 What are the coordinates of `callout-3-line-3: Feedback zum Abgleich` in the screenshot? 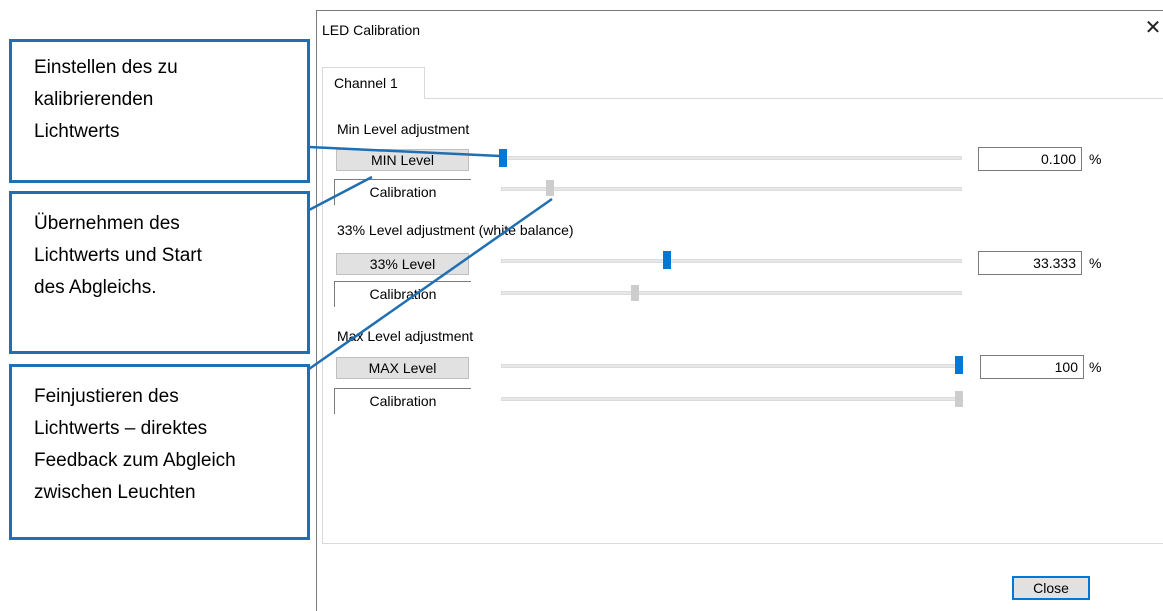 It's located at (135, 460).